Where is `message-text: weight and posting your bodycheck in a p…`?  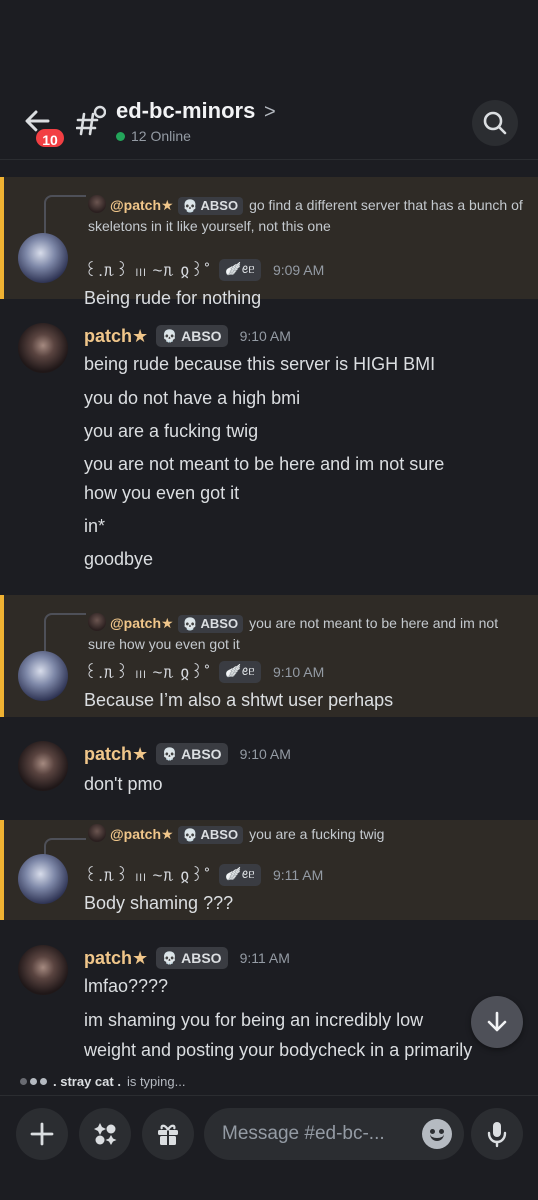
message-text: weight and posting your bodycheck in a p… is located at coordinates (278, 1050).